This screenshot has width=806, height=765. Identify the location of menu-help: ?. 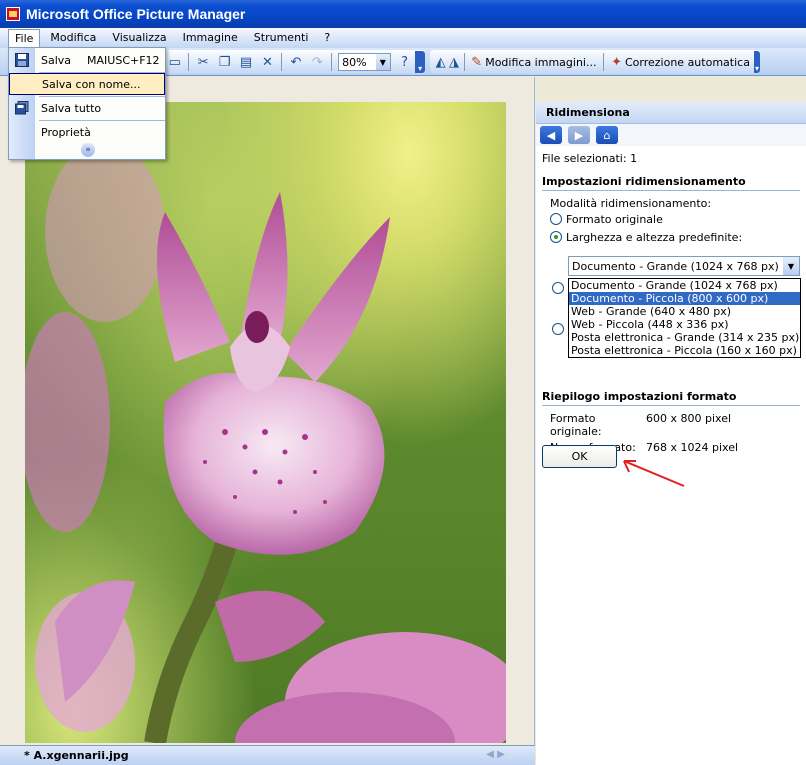
(327, 38).